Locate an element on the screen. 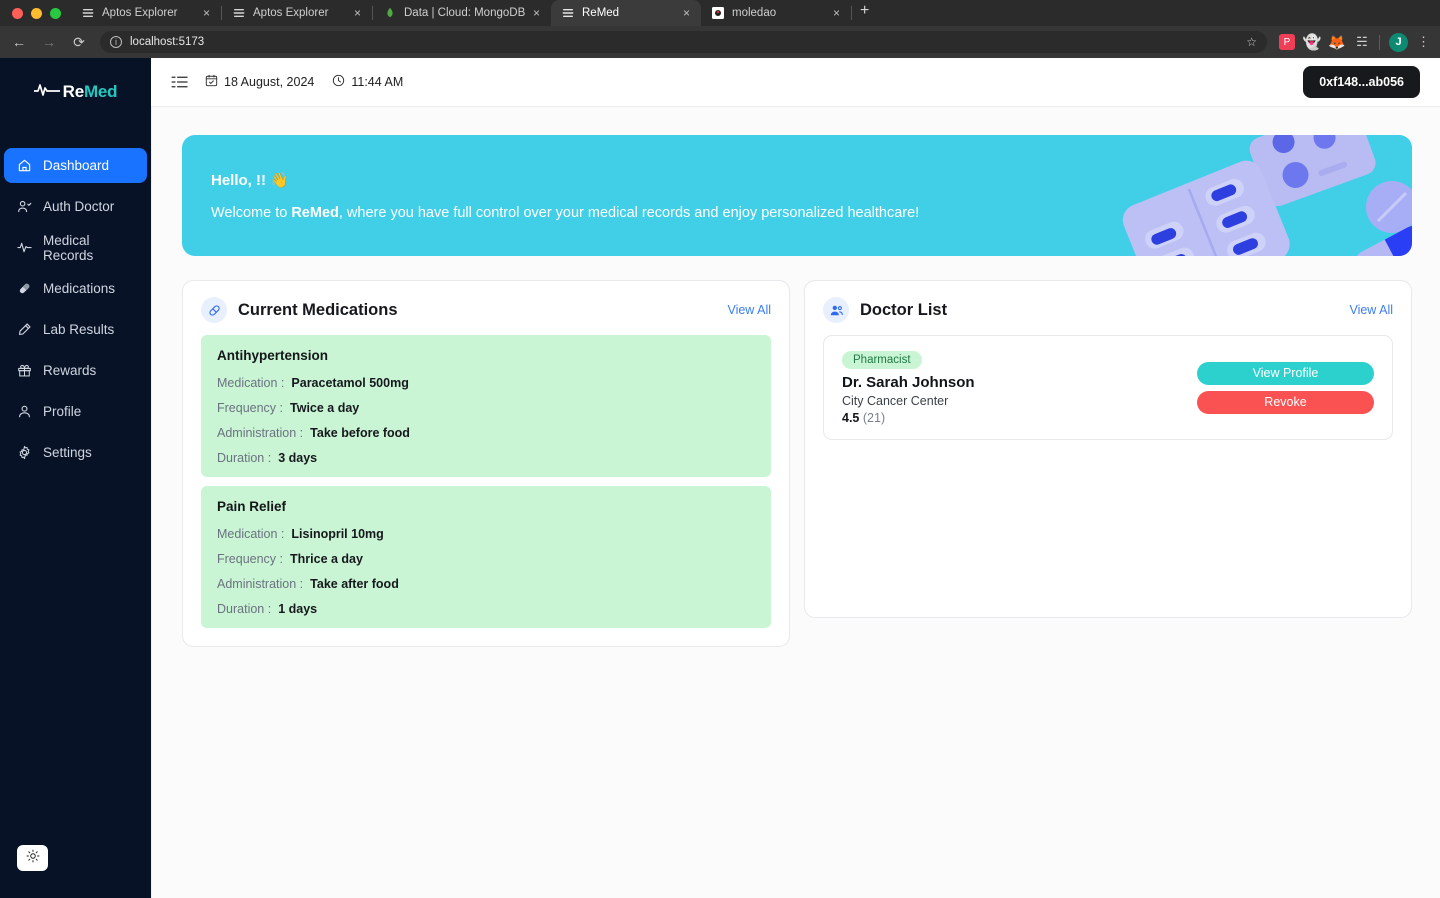 This screenshot has width=1440, height=898. field-value: Thrice a day is located at coordinates (326, 559).